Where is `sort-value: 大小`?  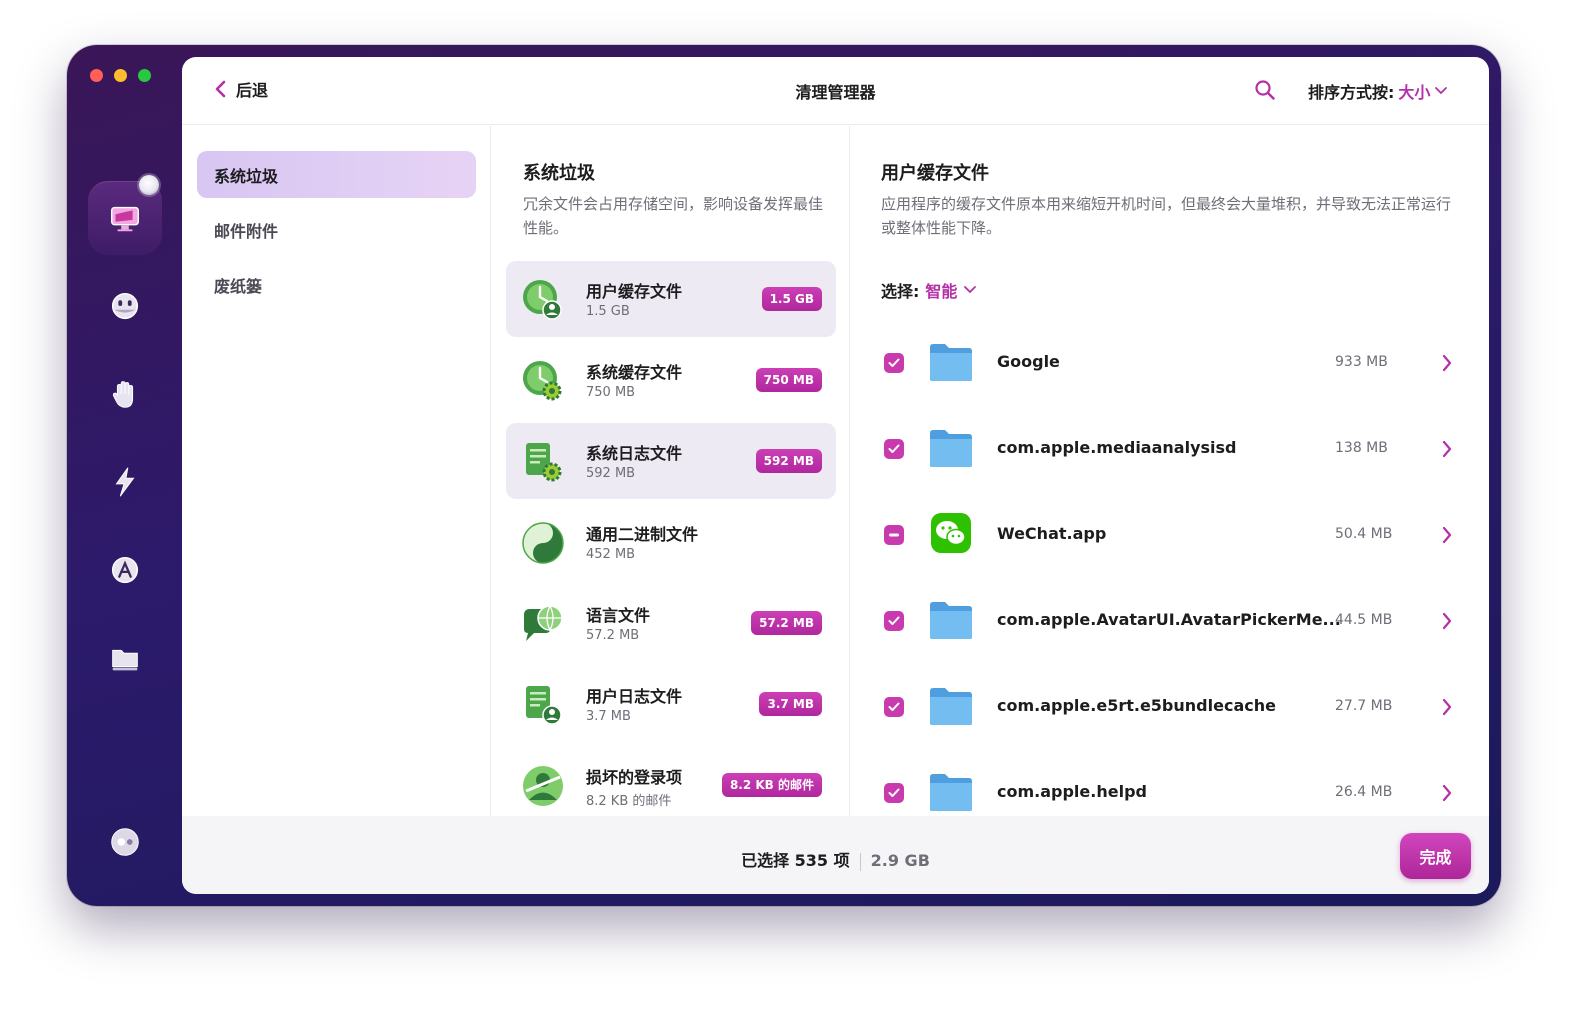
sort-value: 大小 is located at coordinates (1414, 92).